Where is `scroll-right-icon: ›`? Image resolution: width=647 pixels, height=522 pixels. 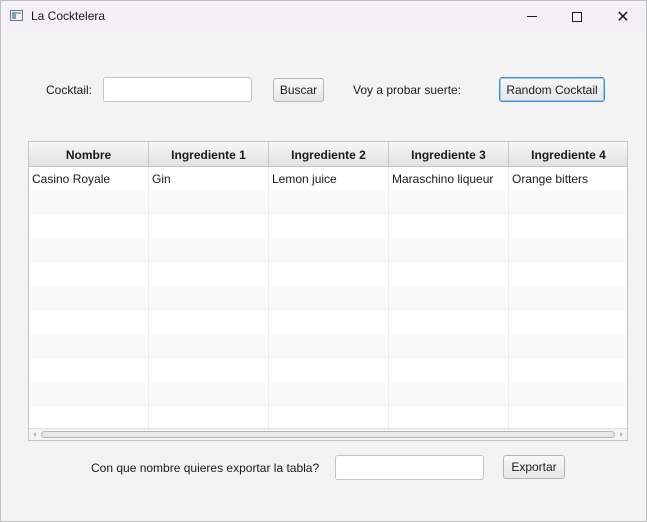 scroll-right-icon: › is located at coordinates (621, 434).